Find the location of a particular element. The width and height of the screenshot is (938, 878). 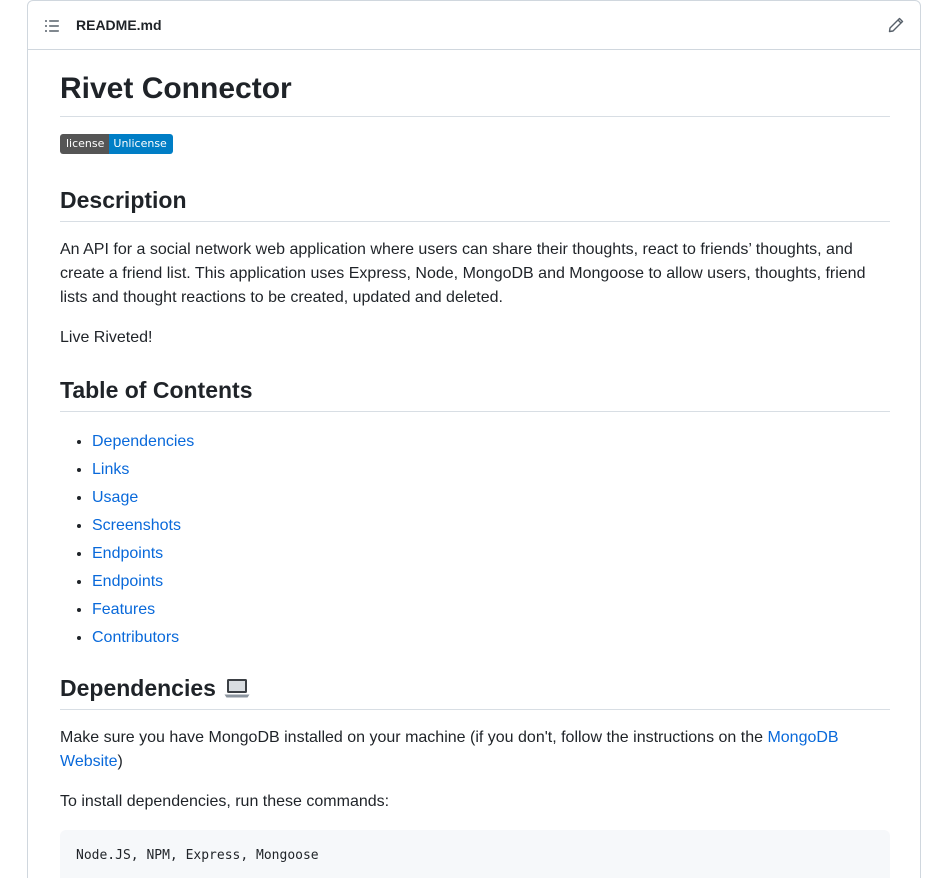

toc-link-features: Features is located at coordinates (123, 609).